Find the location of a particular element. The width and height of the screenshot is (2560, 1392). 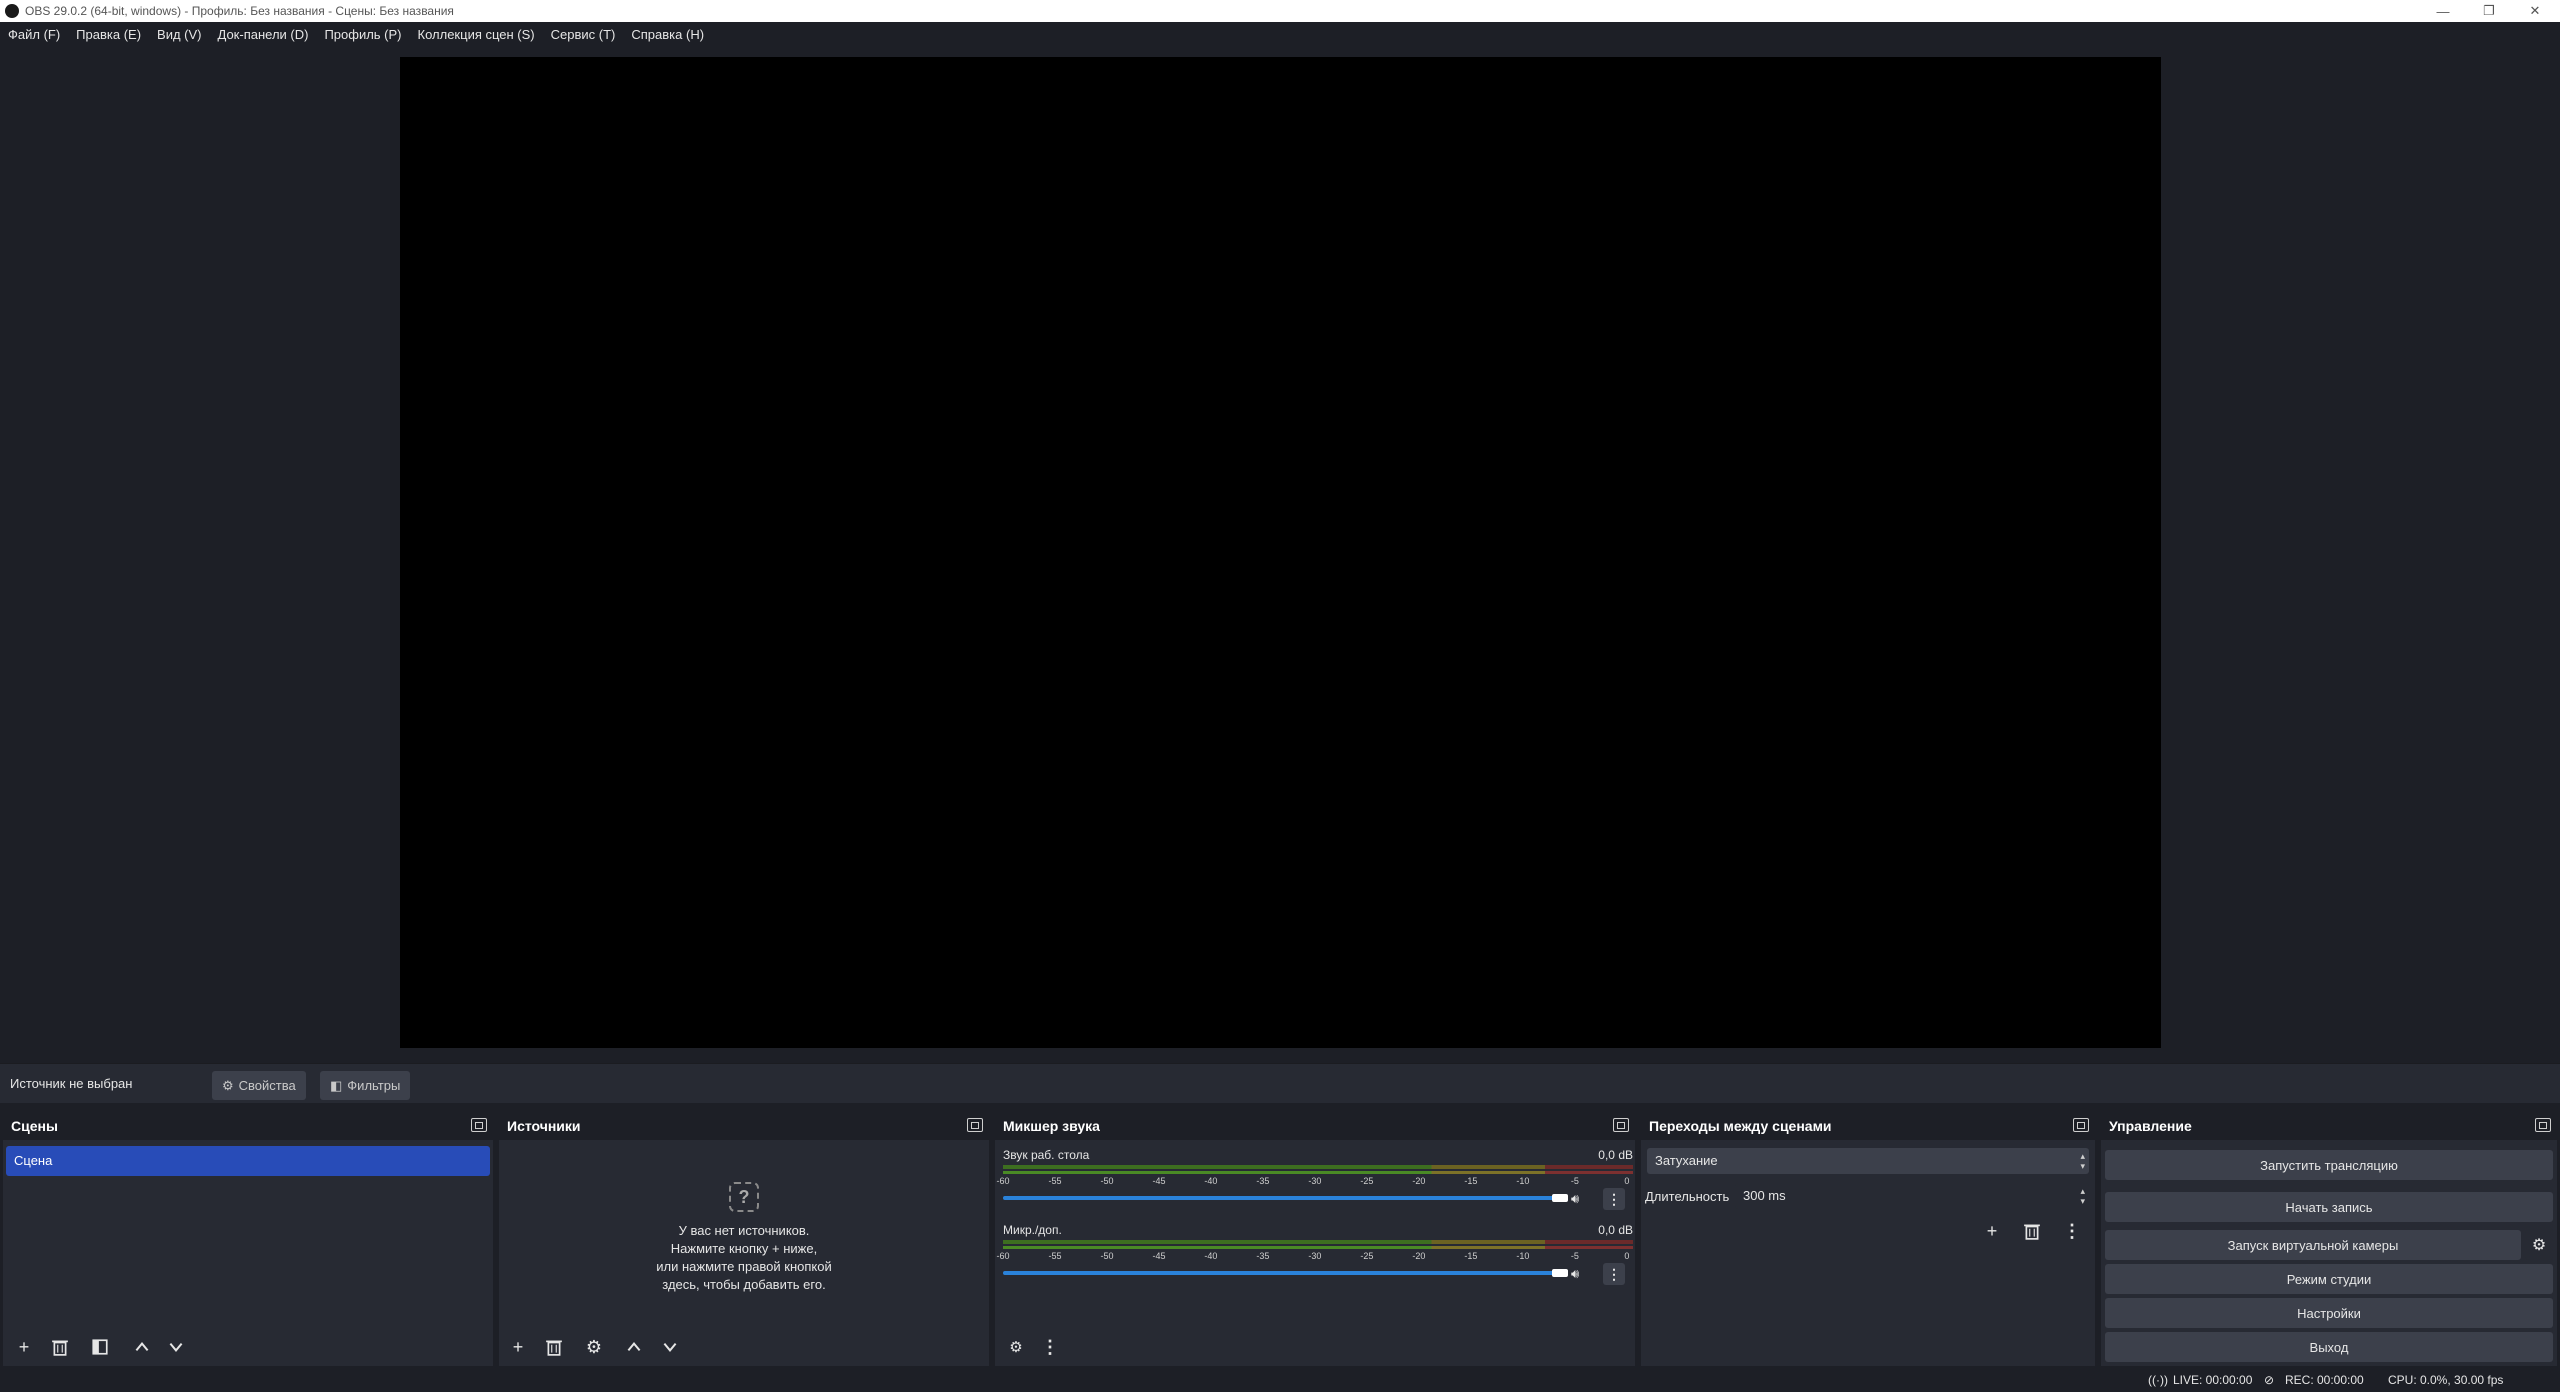

empty-line-3: или нажмите правой кнопкой is located at coordinates (744, 1266).